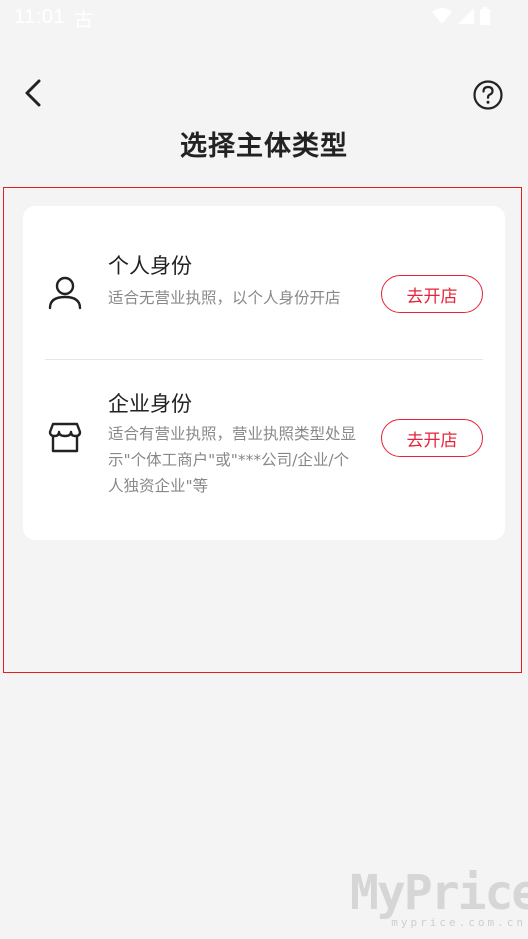 This screenshot has height=939, width=528. What do you see at coordinates (40, 17) in the screenshot?
I see `status-time: 11:01` at bounding box center [40, 17].